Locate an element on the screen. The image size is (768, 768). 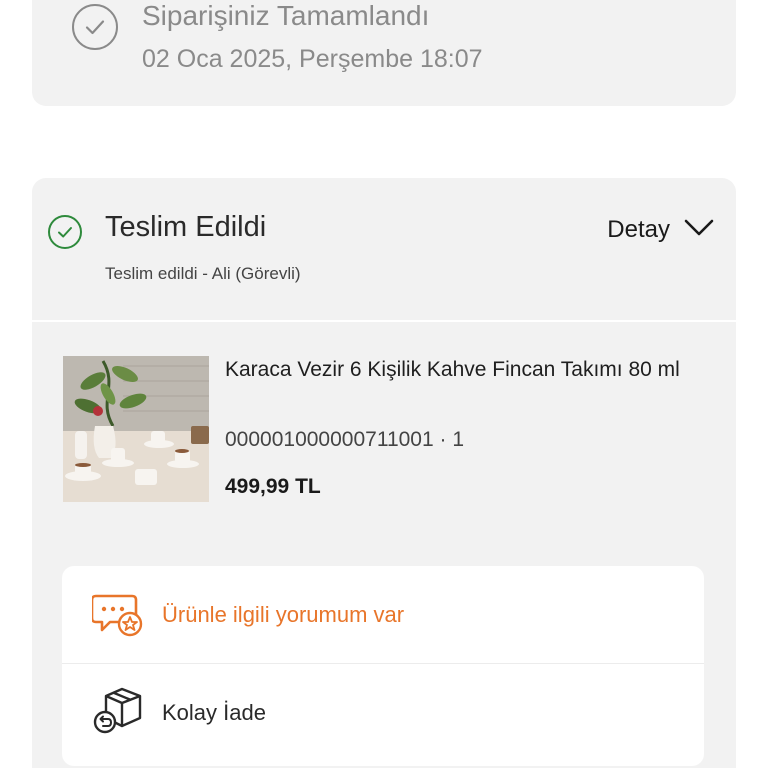
detail-label: Detay is located at coordinates (638, 229).